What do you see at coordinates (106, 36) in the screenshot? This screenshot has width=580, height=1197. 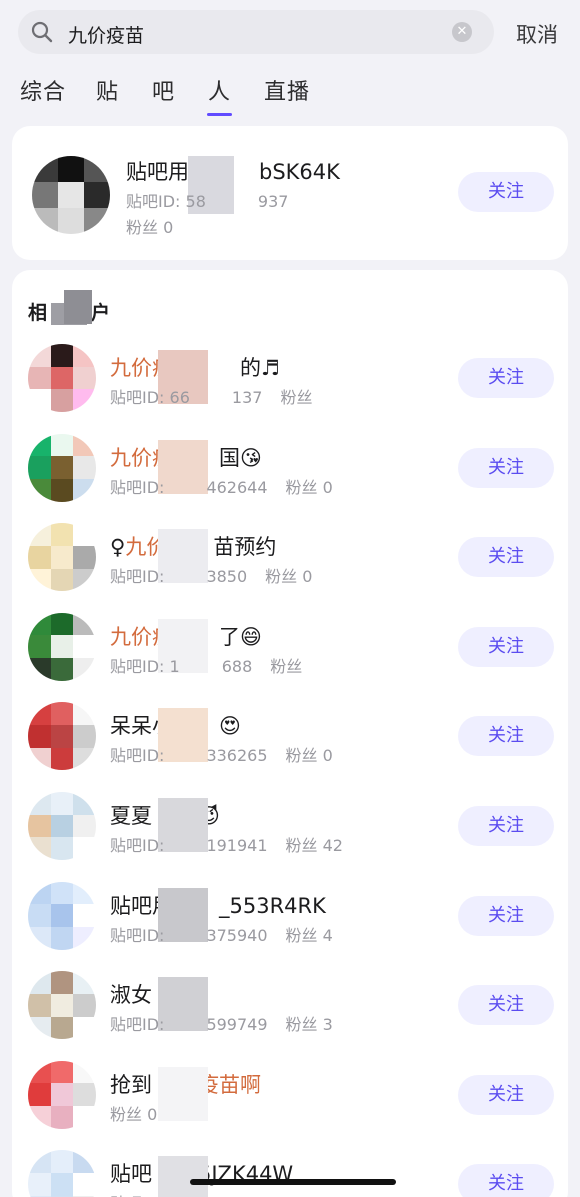 I see `search-query-text: 九价疫苗` at bounding box center [106, 36].